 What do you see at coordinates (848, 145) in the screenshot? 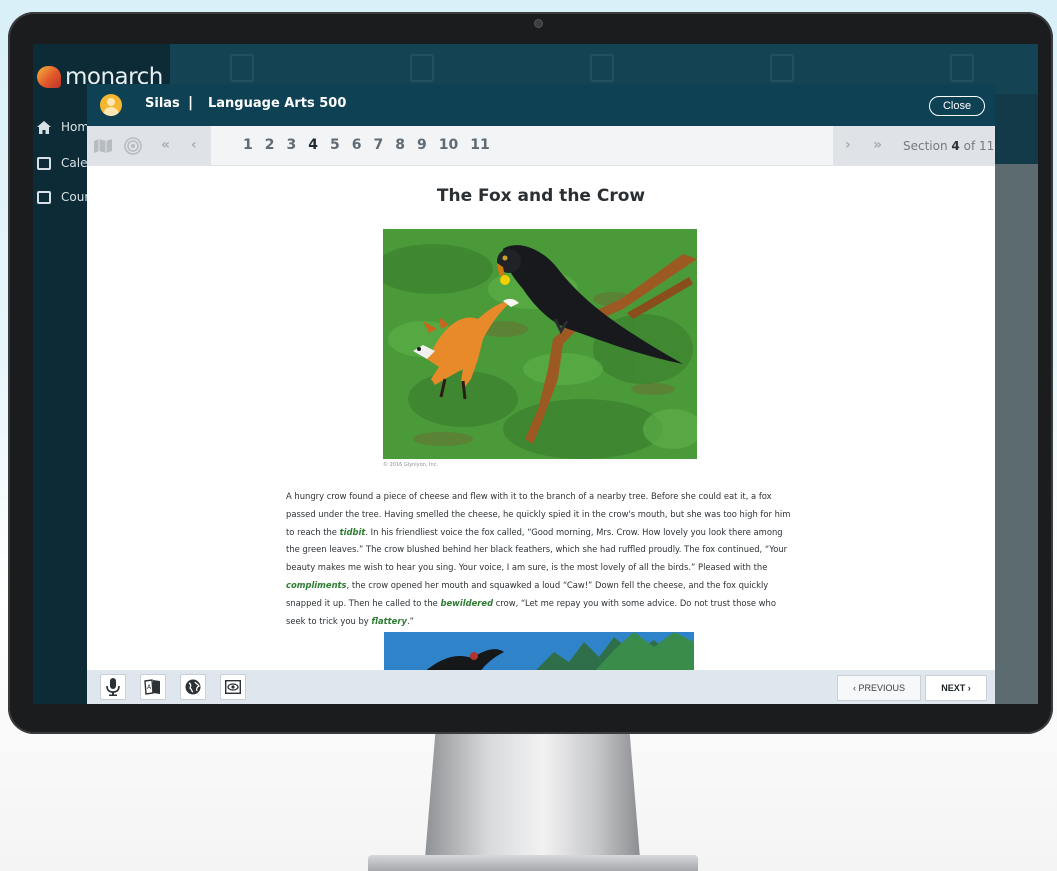
I see `next-page-icon: ›` at bounding box center [848, 145].